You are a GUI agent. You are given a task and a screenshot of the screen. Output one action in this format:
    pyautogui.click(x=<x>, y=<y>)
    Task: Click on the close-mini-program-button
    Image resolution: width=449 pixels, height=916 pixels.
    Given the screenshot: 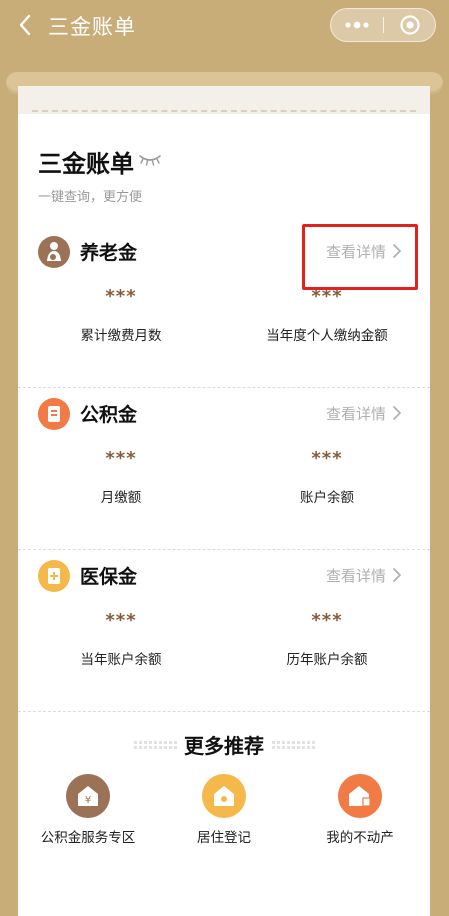 What is the action you would take?
    pyautogui.click(x=410, y=25)
    